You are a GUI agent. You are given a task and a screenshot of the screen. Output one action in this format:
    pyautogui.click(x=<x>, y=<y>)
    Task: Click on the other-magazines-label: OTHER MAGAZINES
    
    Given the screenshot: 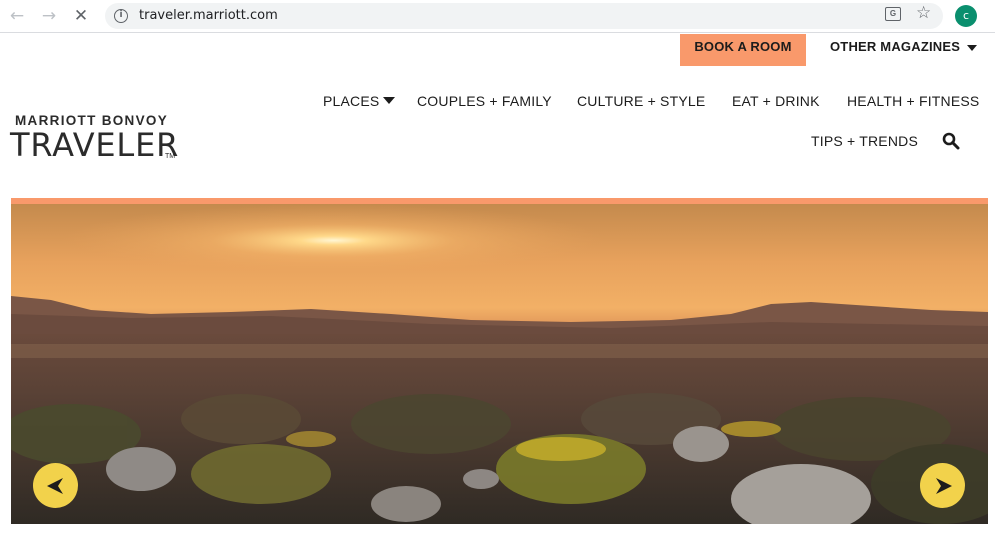 What is the action you would take?
    pyautogui.click(x=895, y=46)
    